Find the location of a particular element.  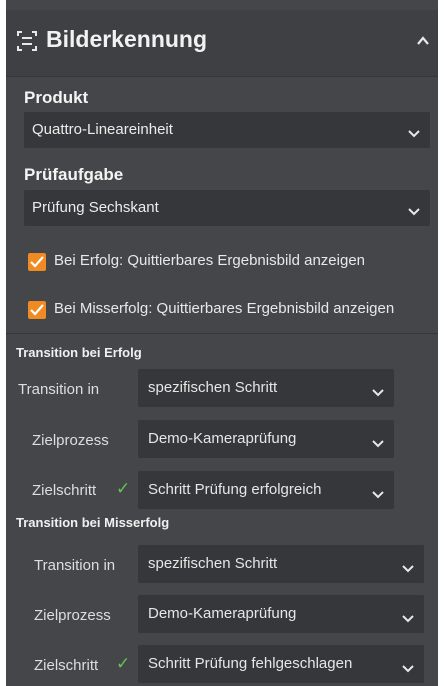

pruefaufgabe-value: Prüfung Sechskant is located at coordinates (95, 207).